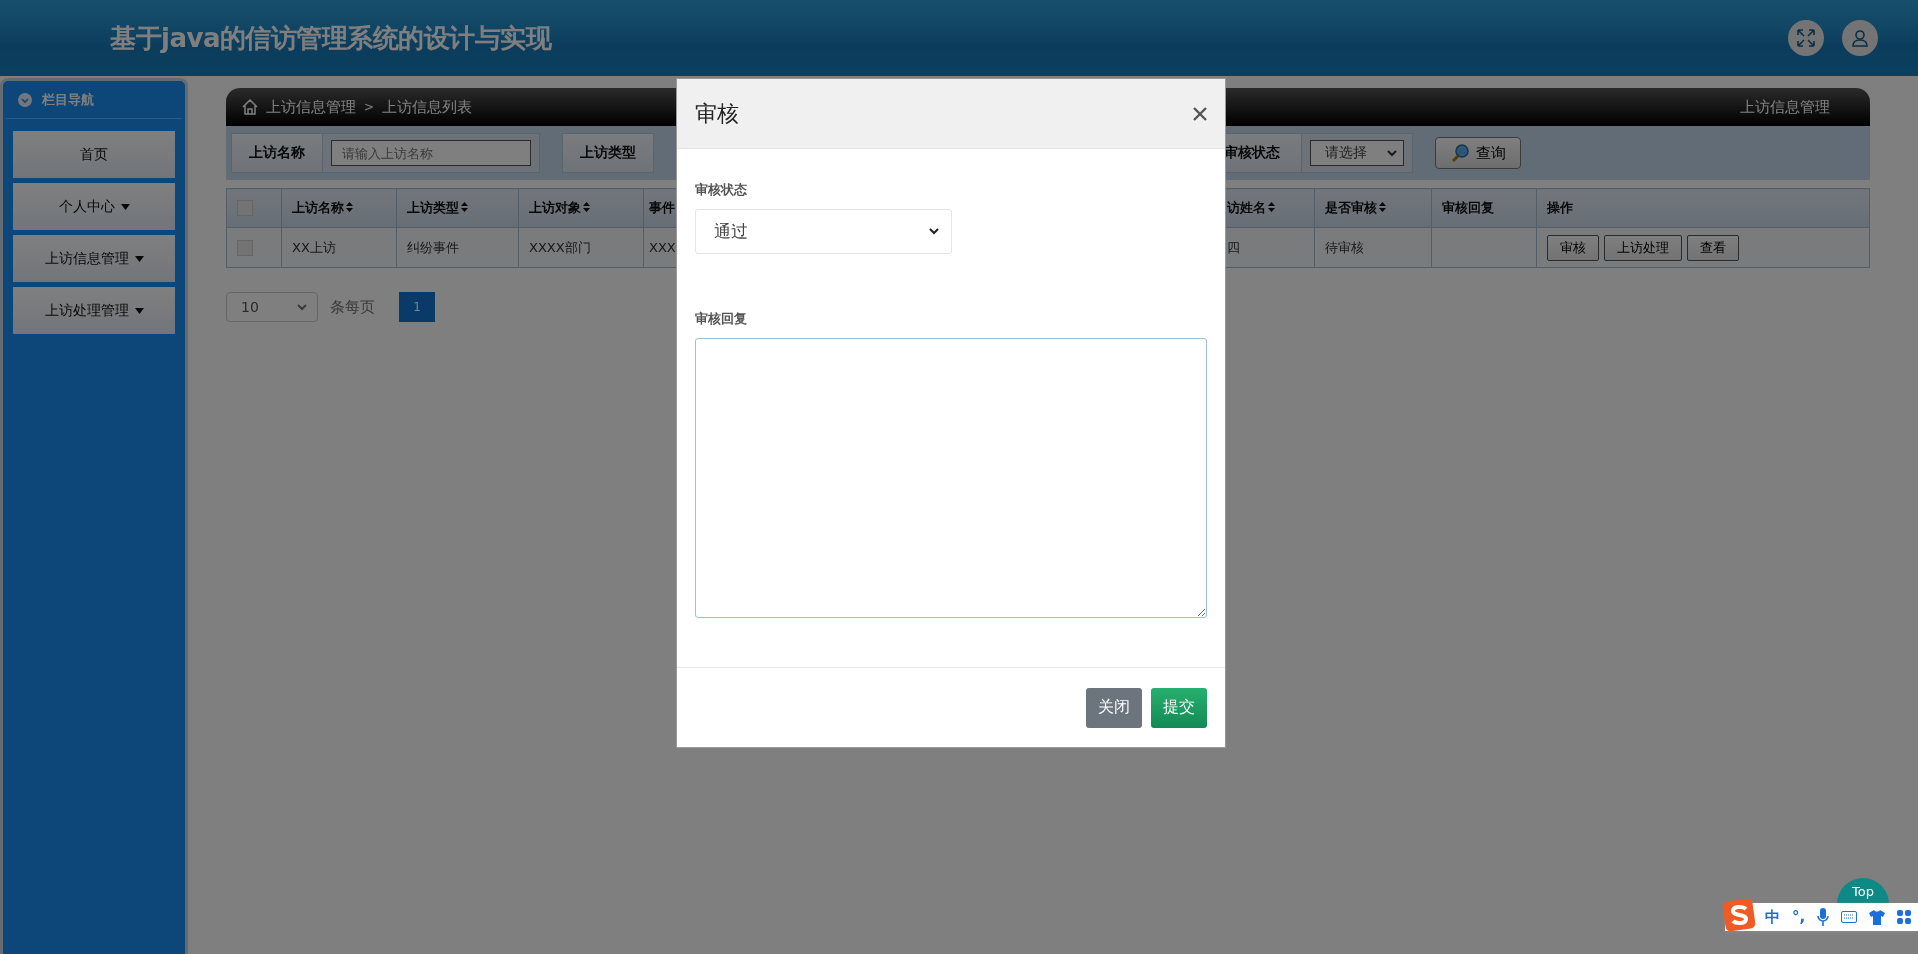 This screenshot has width=1918, height=954. I want to click on page-size-select: 10, so click(272, 307).